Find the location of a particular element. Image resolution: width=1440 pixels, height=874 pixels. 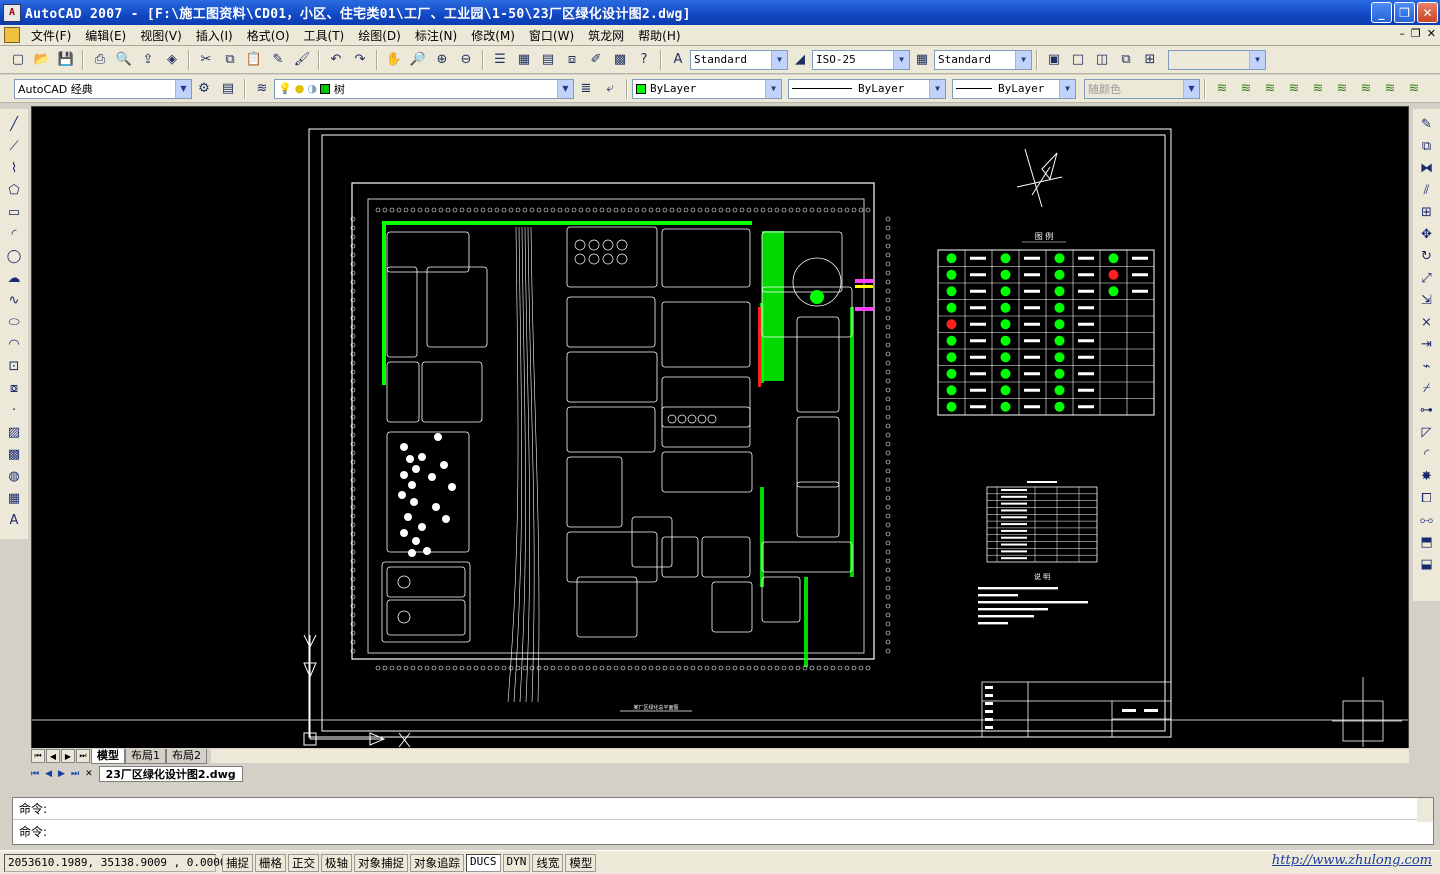

text-style-select: Standard ▼ is located at coordinates (739, 59).